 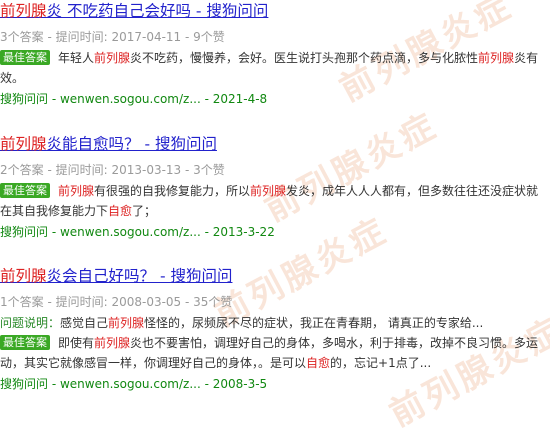 I want to click on result-source-link: 搜狗问问 - wenwen.sogou.com/z... - 2021-4-8, so click(x=133, y=99).